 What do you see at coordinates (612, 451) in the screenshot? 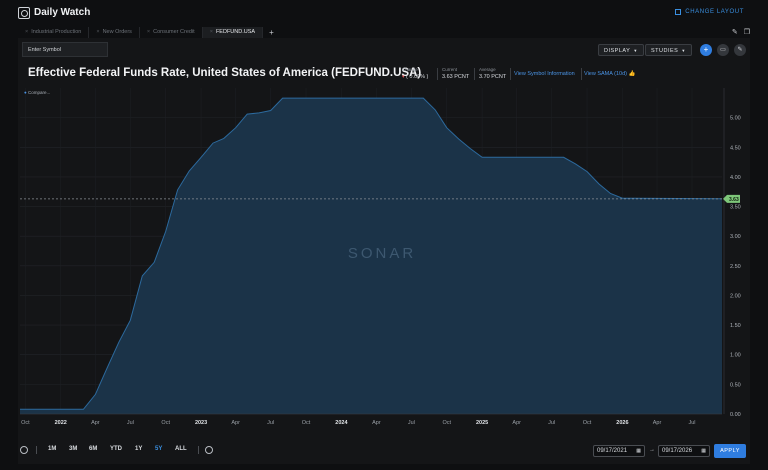
I see `date-from-value: 09/17/2021` at bounding box center [612, 451].